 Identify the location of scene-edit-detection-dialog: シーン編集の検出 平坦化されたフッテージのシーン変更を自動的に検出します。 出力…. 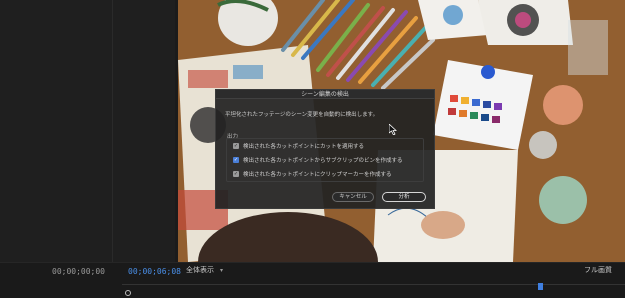
(325, 149).